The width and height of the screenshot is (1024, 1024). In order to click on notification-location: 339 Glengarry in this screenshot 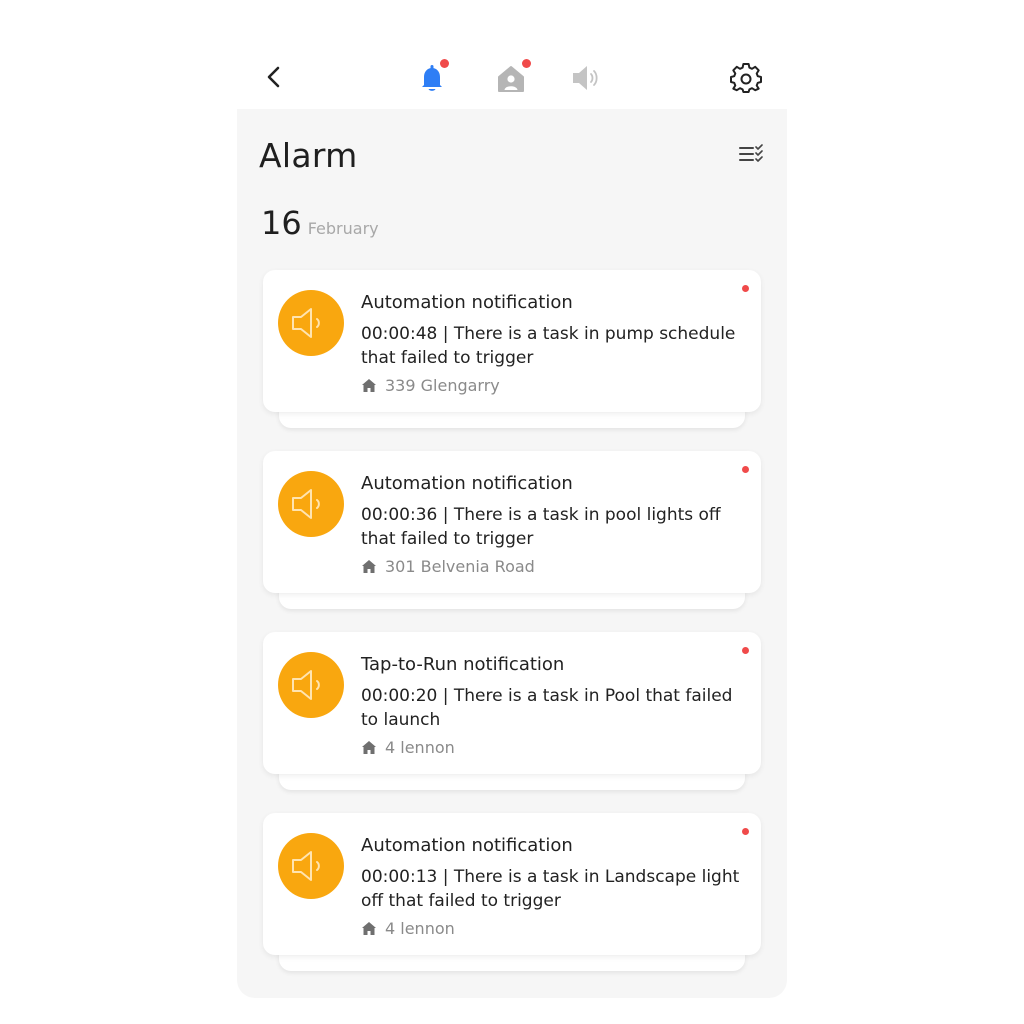, I will do `click(430, 385)`.